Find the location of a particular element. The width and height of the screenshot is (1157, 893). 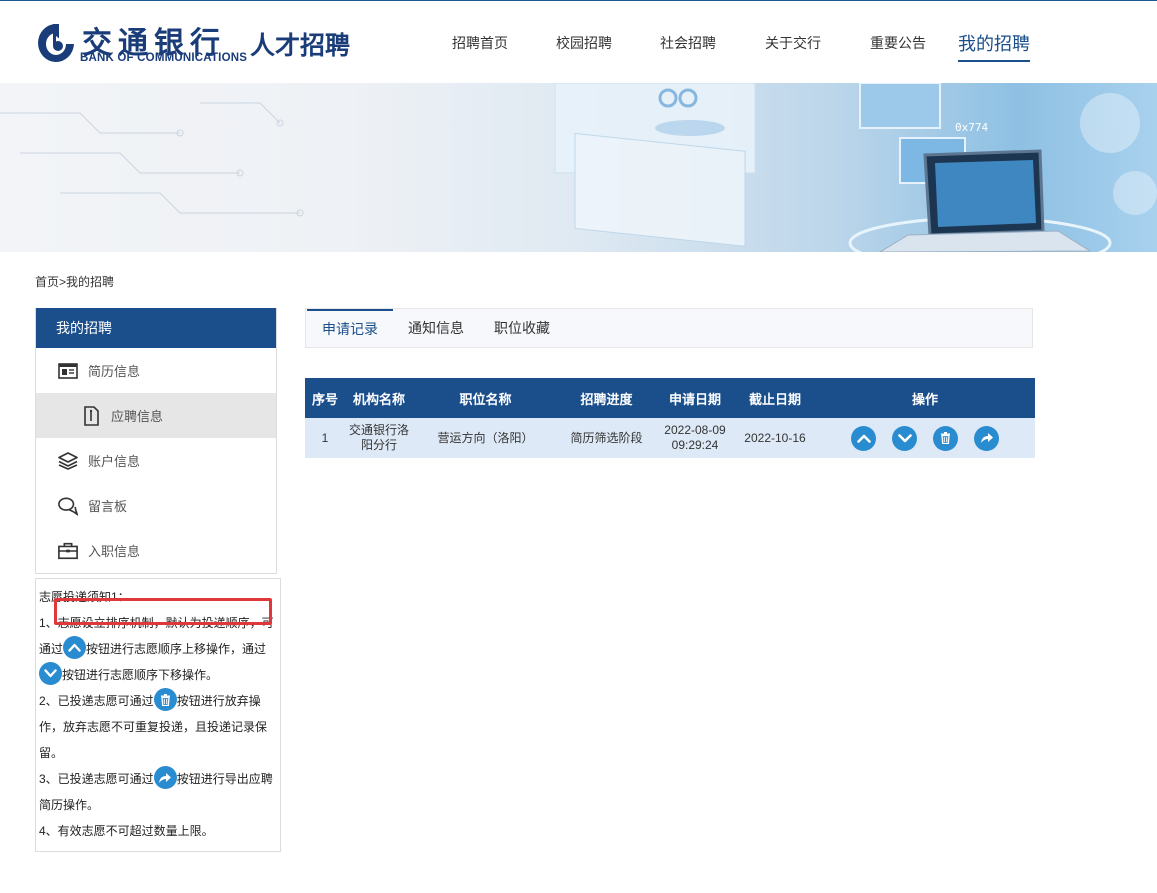

move-down-button is located at coordinates (904, 438).